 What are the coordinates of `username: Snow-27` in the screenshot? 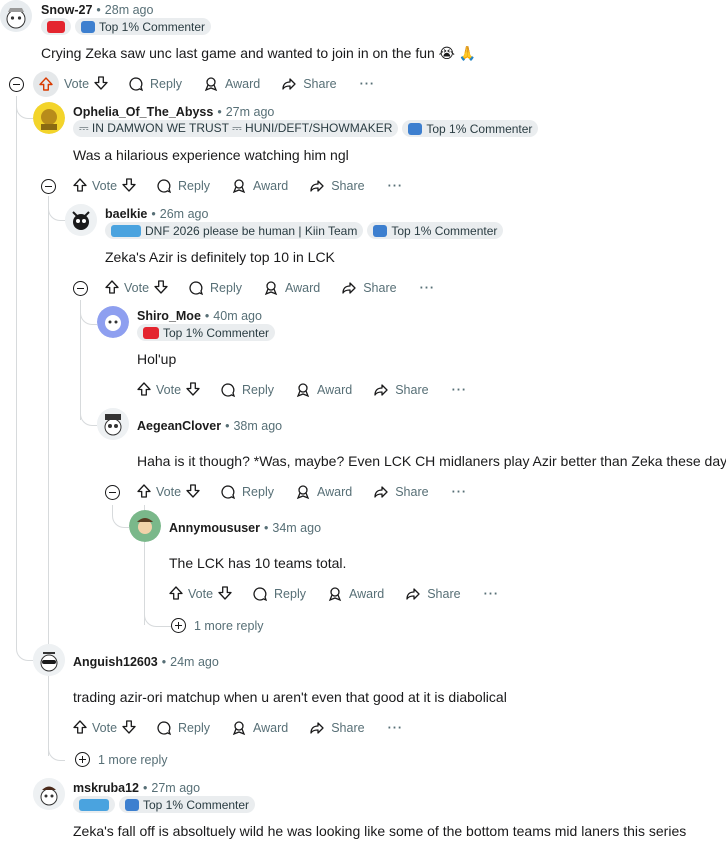 It's located at (66, 10).